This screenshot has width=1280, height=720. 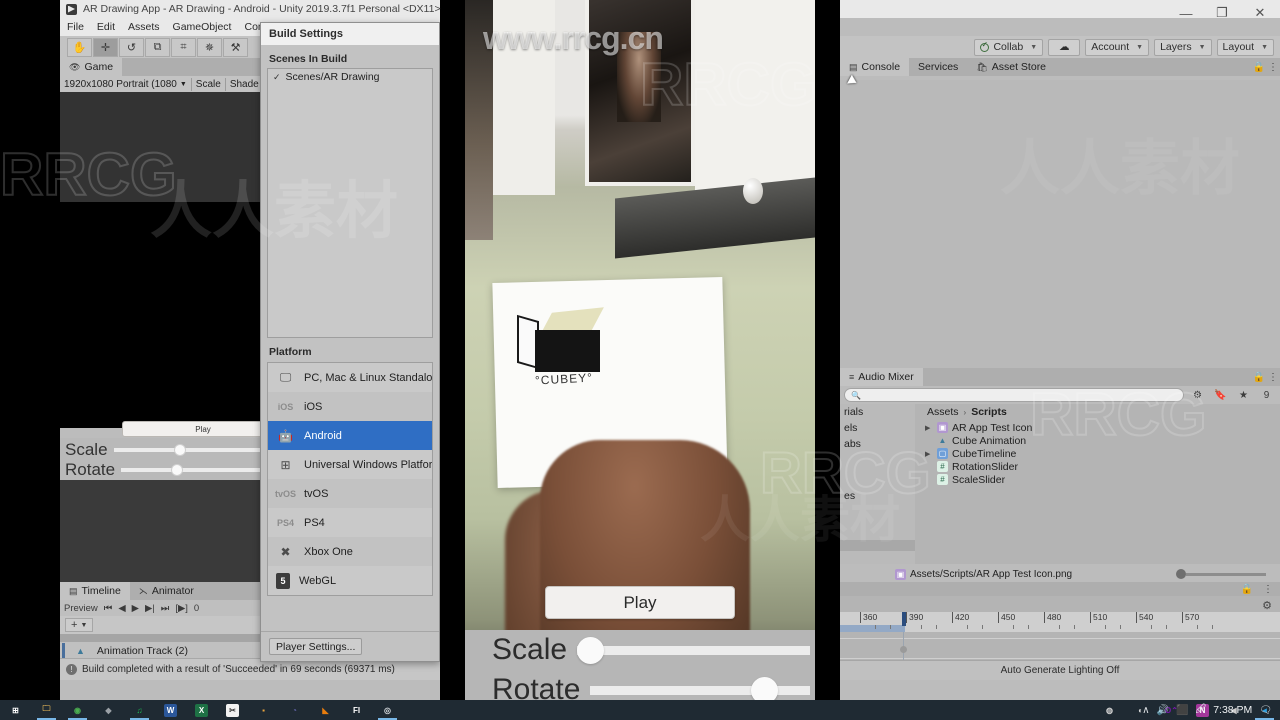 I want to click on tab-timeline: ▤ Timeline, so click(x=95, y=591).